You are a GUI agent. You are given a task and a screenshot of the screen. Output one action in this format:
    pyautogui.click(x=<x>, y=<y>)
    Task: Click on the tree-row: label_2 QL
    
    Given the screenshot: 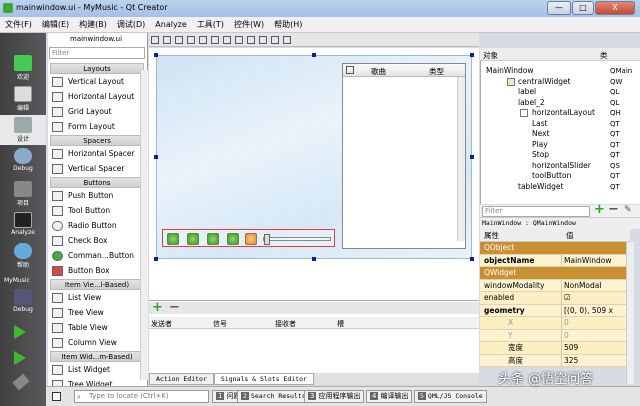 What is the action you would take?
    pyautogui.click(x=560, y=103)
    